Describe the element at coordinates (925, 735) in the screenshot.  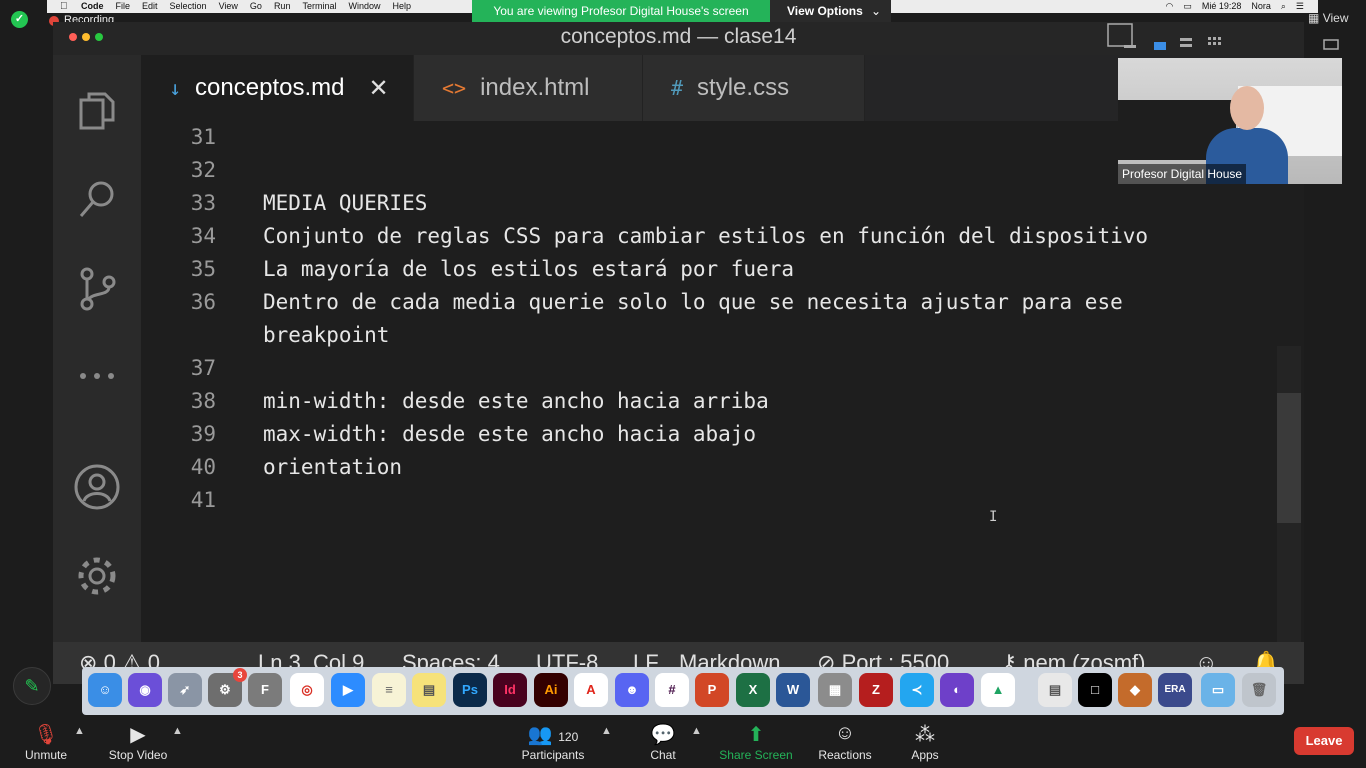
I see `apps-icon: ⁂` at that location.